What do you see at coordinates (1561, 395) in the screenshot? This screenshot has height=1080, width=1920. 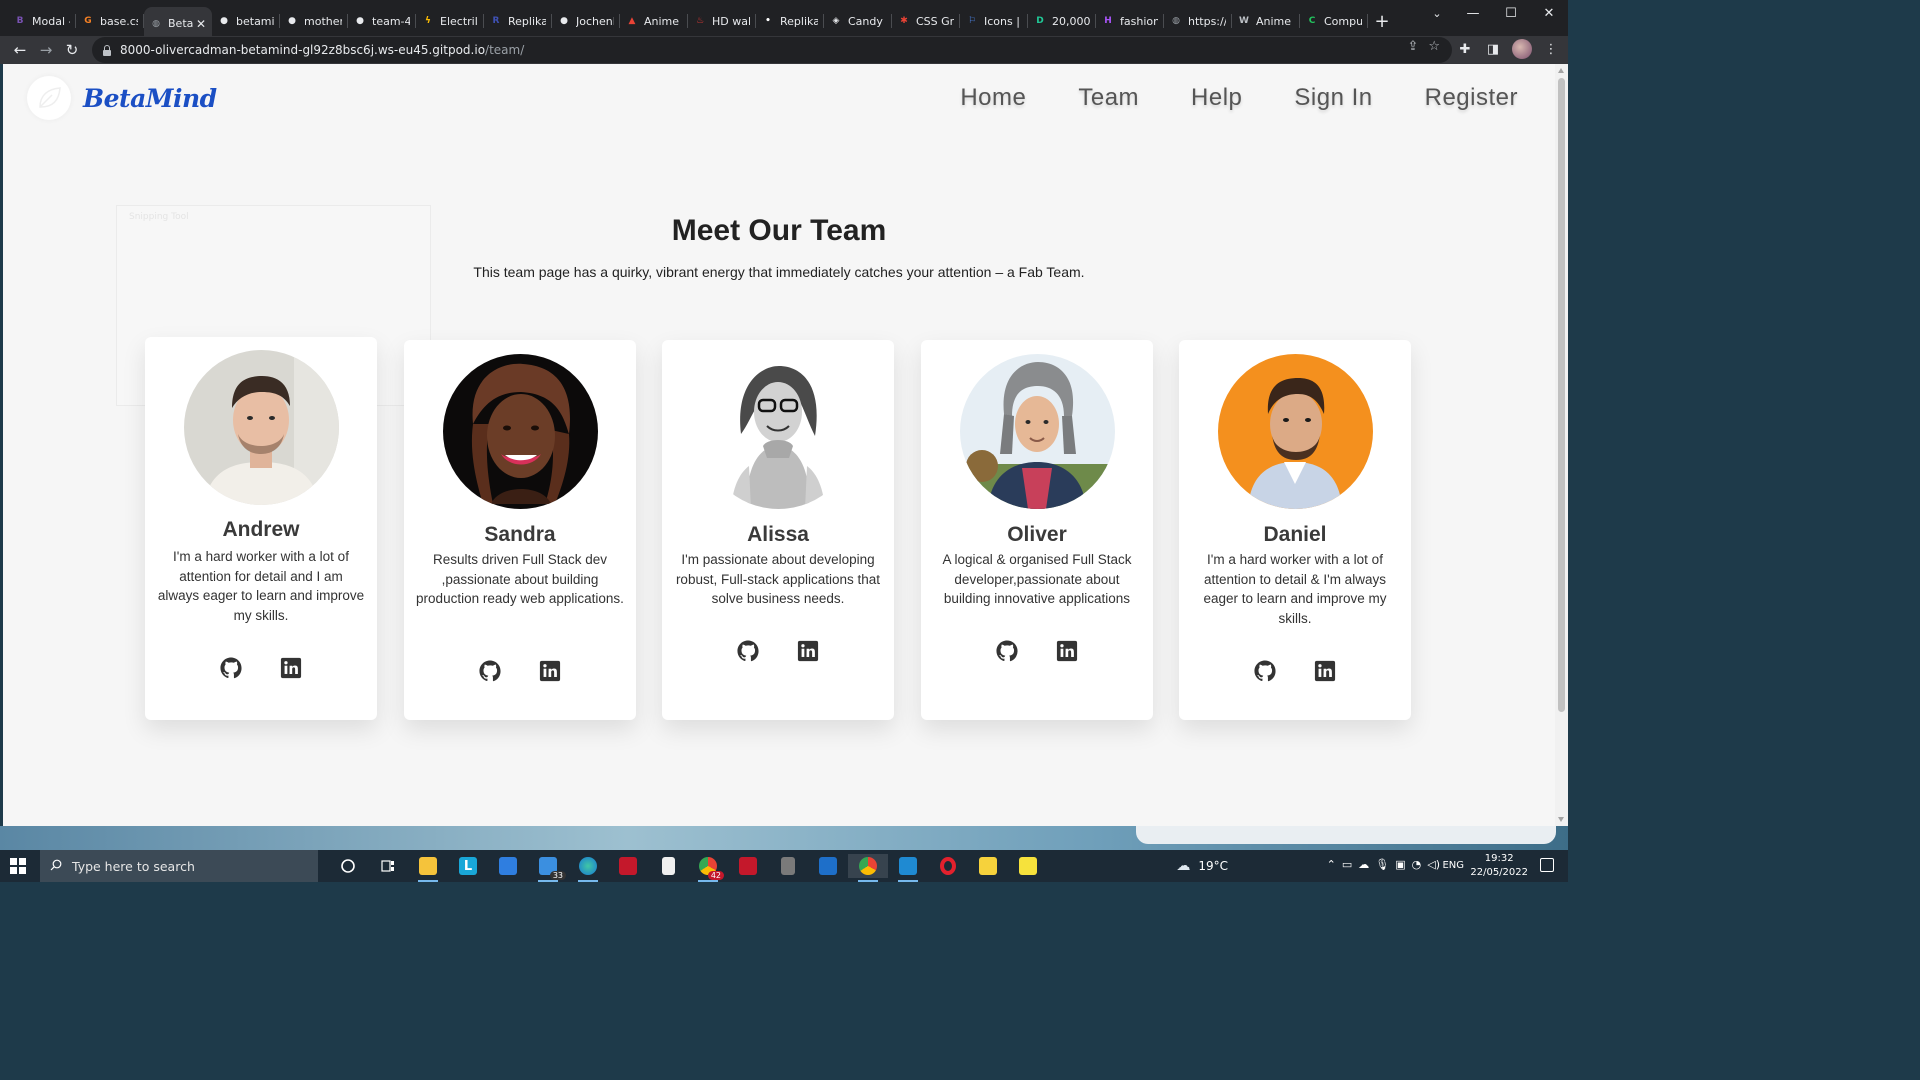 I see `scrollbar-thumb` at bounding box center [1561, 395].